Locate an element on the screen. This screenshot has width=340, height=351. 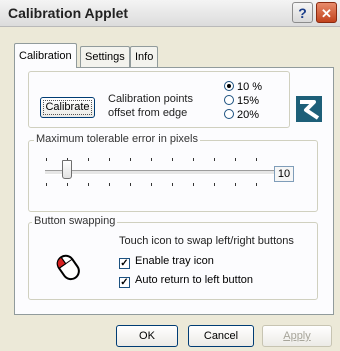
blue-s-logo-icon is located at coordinates (309, 109).